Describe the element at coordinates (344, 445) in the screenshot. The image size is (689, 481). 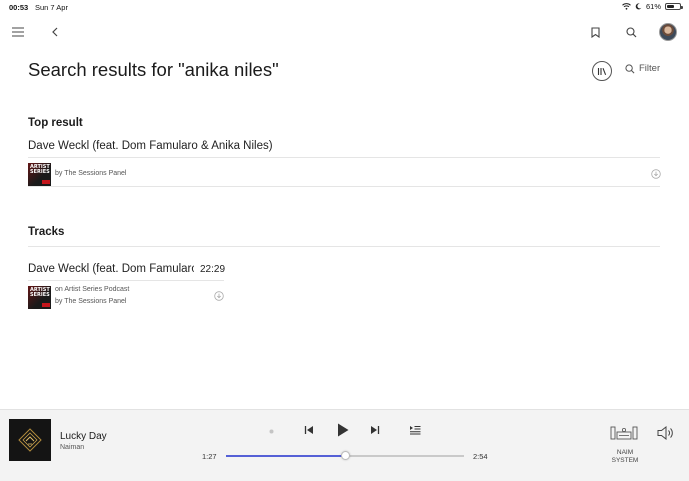
I see `now-playing-bar: Lucky Day Naiman 1:27 2:54 NAIM SYSTEM` at that location.